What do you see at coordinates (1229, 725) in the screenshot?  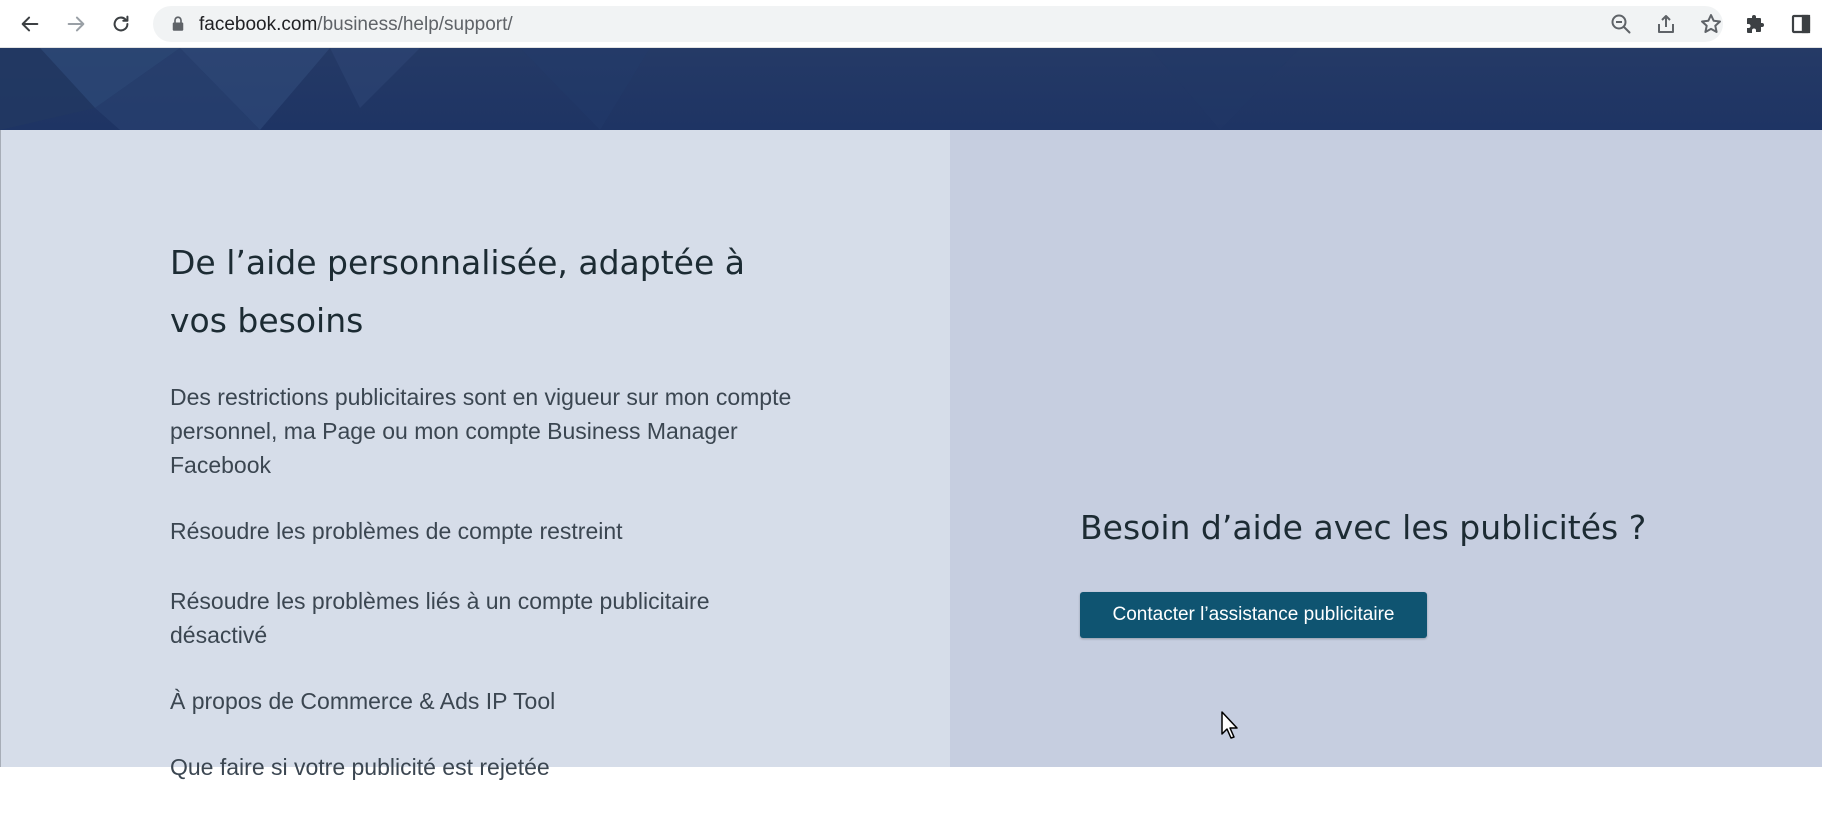 I see `mouse-cursor-icon` at bounding box center [1229, 725].